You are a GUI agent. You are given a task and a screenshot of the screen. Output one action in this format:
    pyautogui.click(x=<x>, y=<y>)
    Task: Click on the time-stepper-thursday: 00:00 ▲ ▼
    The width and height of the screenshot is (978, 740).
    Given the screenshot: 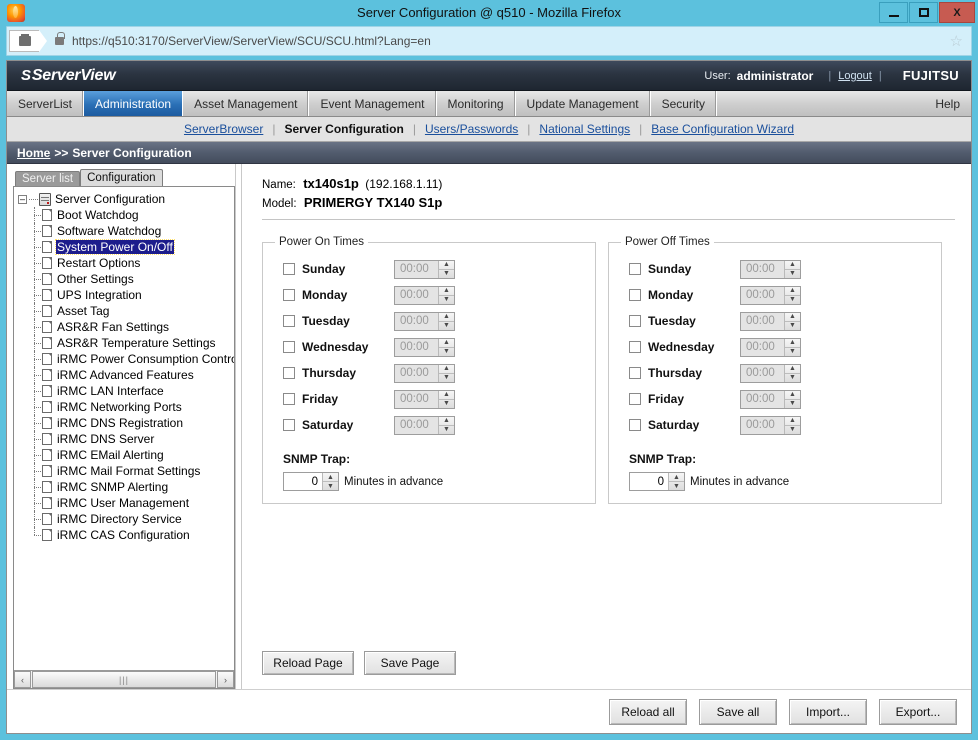 What is the action you would take?
    pyautogui.click(x=770, y=373)
    